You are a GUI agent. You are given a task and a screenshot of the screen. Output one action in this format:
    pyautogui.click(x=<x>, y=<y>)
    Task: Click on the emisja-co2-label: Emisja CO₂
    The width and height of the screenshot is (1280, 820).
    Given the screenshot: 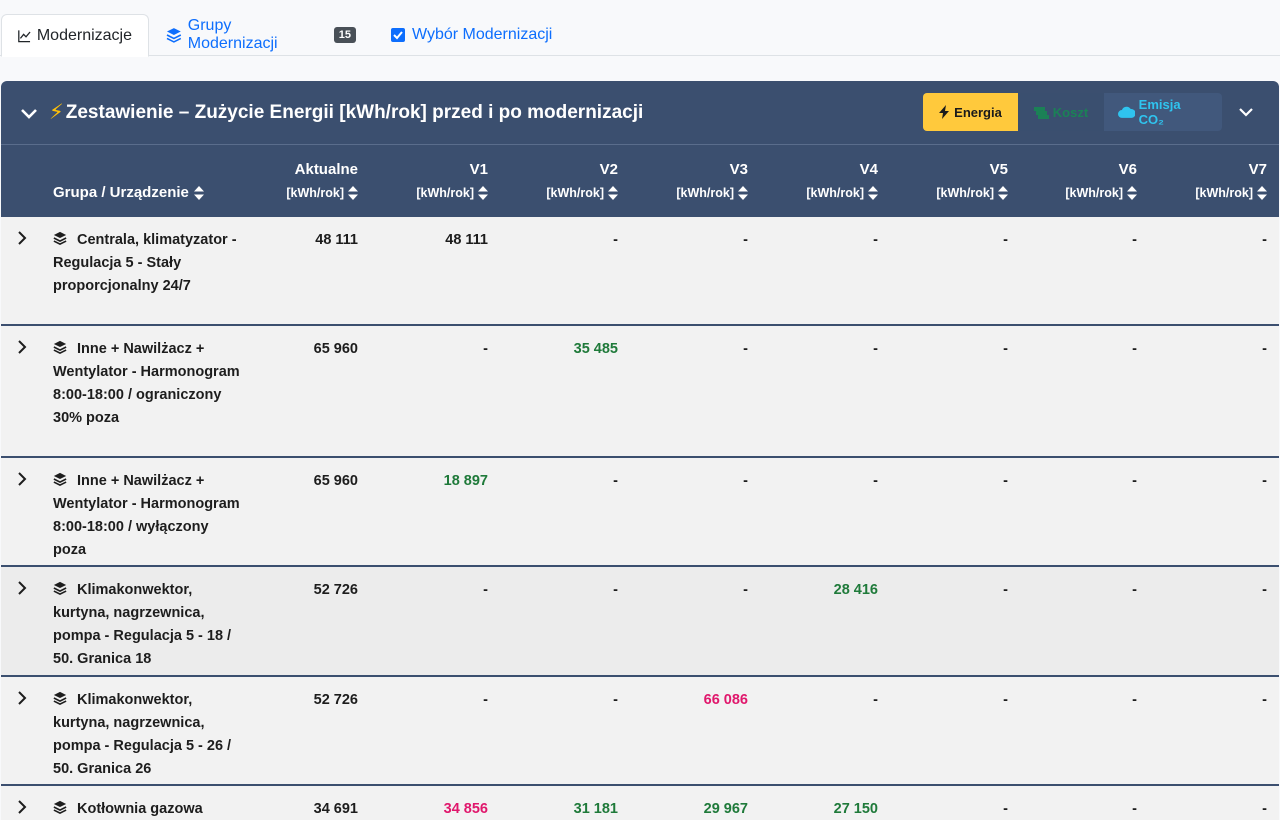 What is the action you would take?
    pyautogui.click(x=1159, y=112)
    